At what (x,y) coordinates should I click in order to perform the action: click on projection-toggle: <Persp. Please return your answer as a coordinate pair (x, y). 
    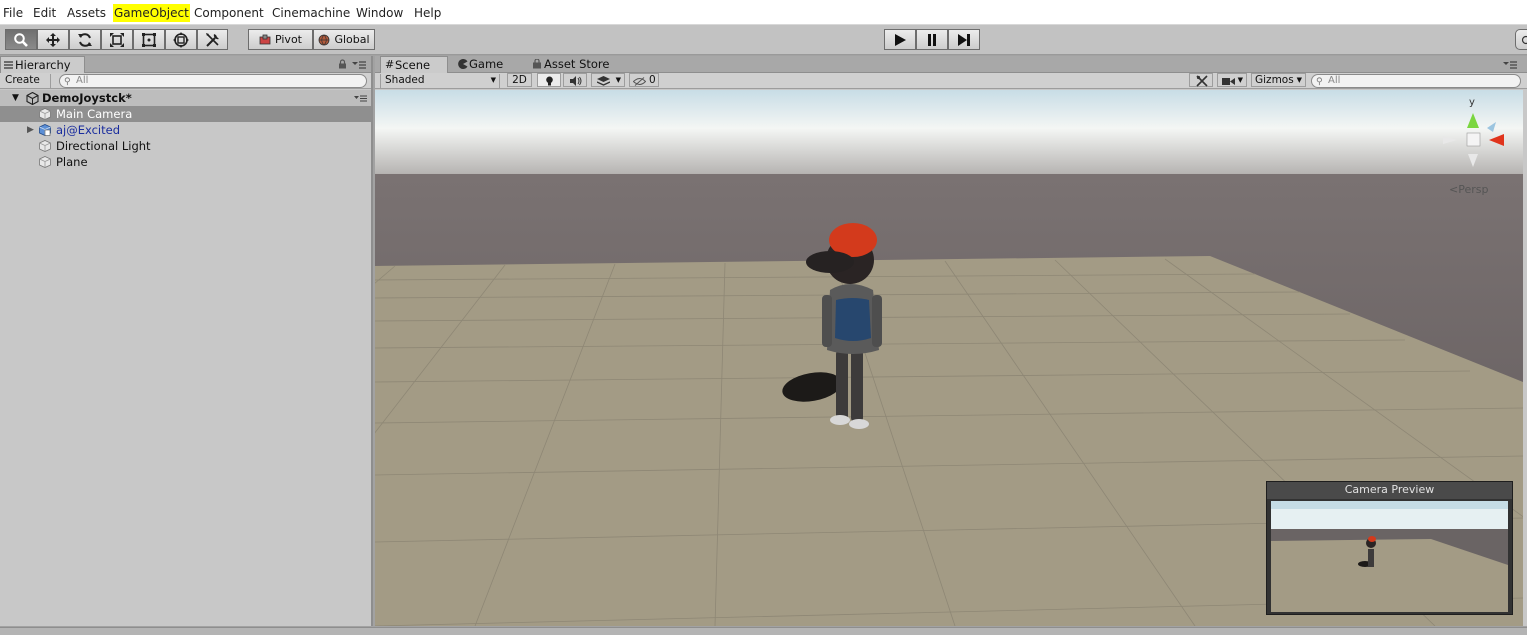
    Looking at the image, I should click on (1468, 189).